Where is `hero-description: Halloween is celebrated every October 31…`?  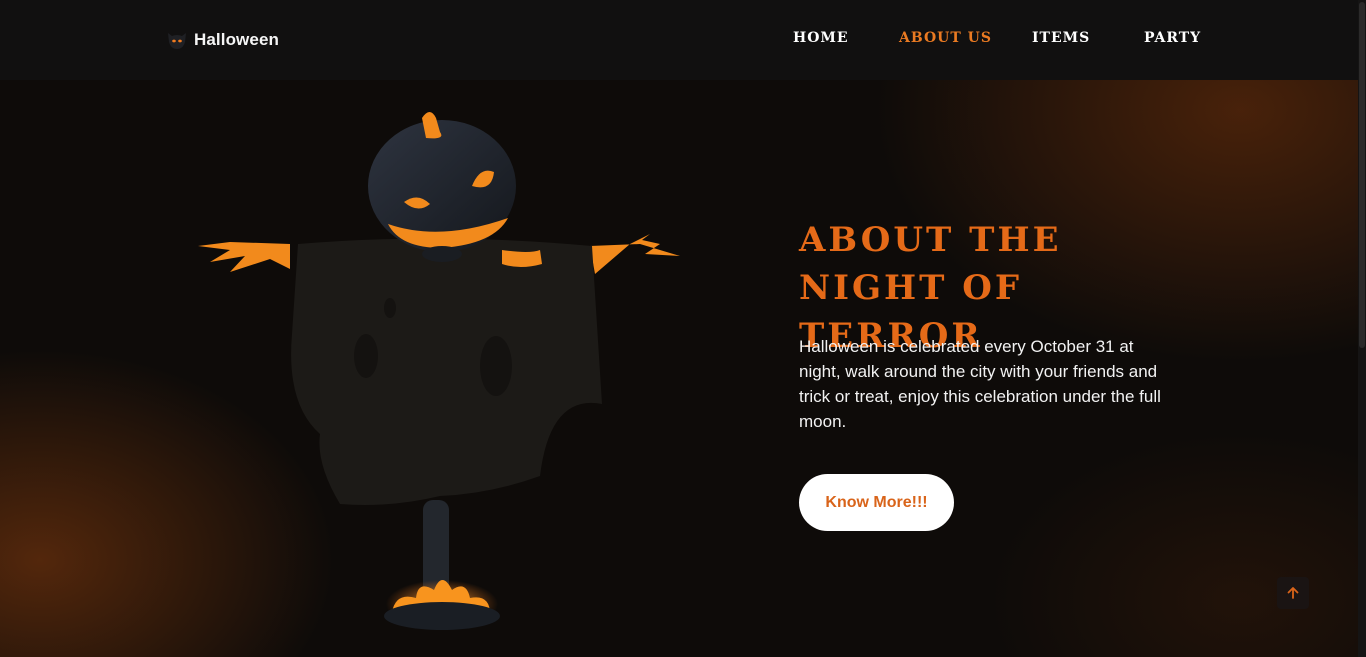
hero-description: Halloween is celebrated every October 31… is located at coordinates (980, 384).